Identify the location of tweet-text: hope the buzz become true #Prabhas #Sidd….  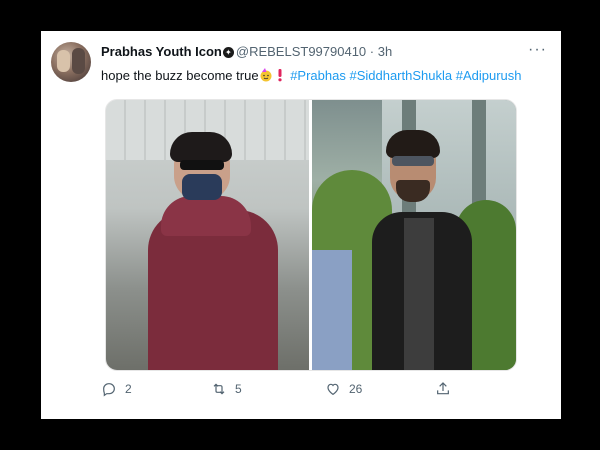
(326, 76).